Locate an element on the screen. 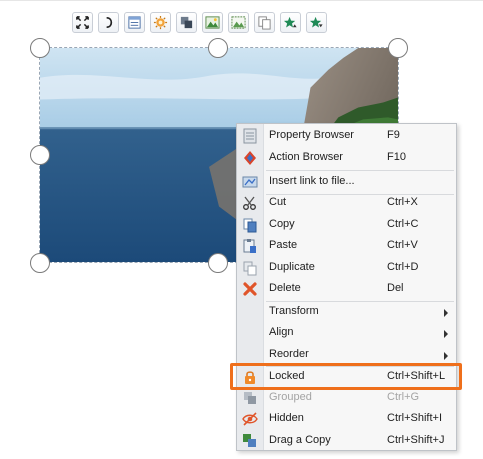  settings-burst-icon is located at coordinates (160, 22).